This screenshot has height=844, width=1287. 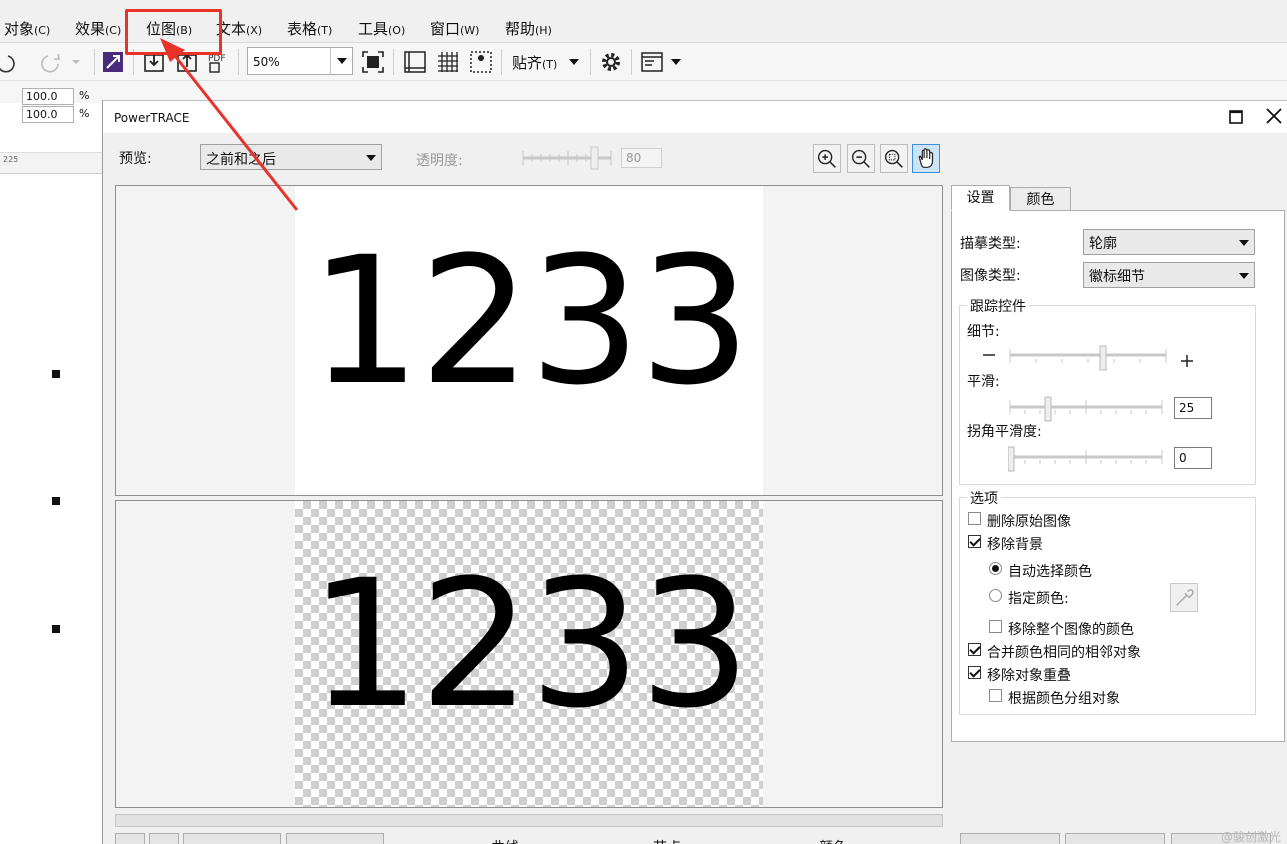 I want to click on merge-adjacent-label: 合并颜色相同的相邻对象, so click(x=1064, y=653).